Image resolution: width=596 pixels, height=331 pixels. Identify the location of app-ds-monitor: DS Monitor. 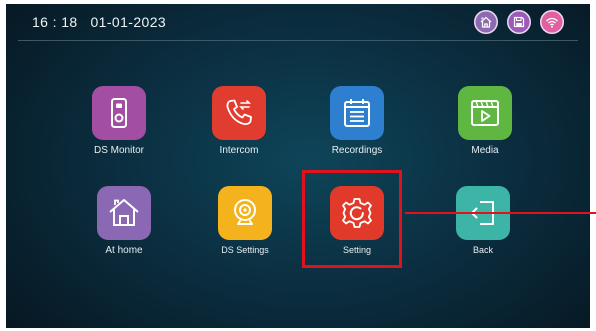
(119, 128).